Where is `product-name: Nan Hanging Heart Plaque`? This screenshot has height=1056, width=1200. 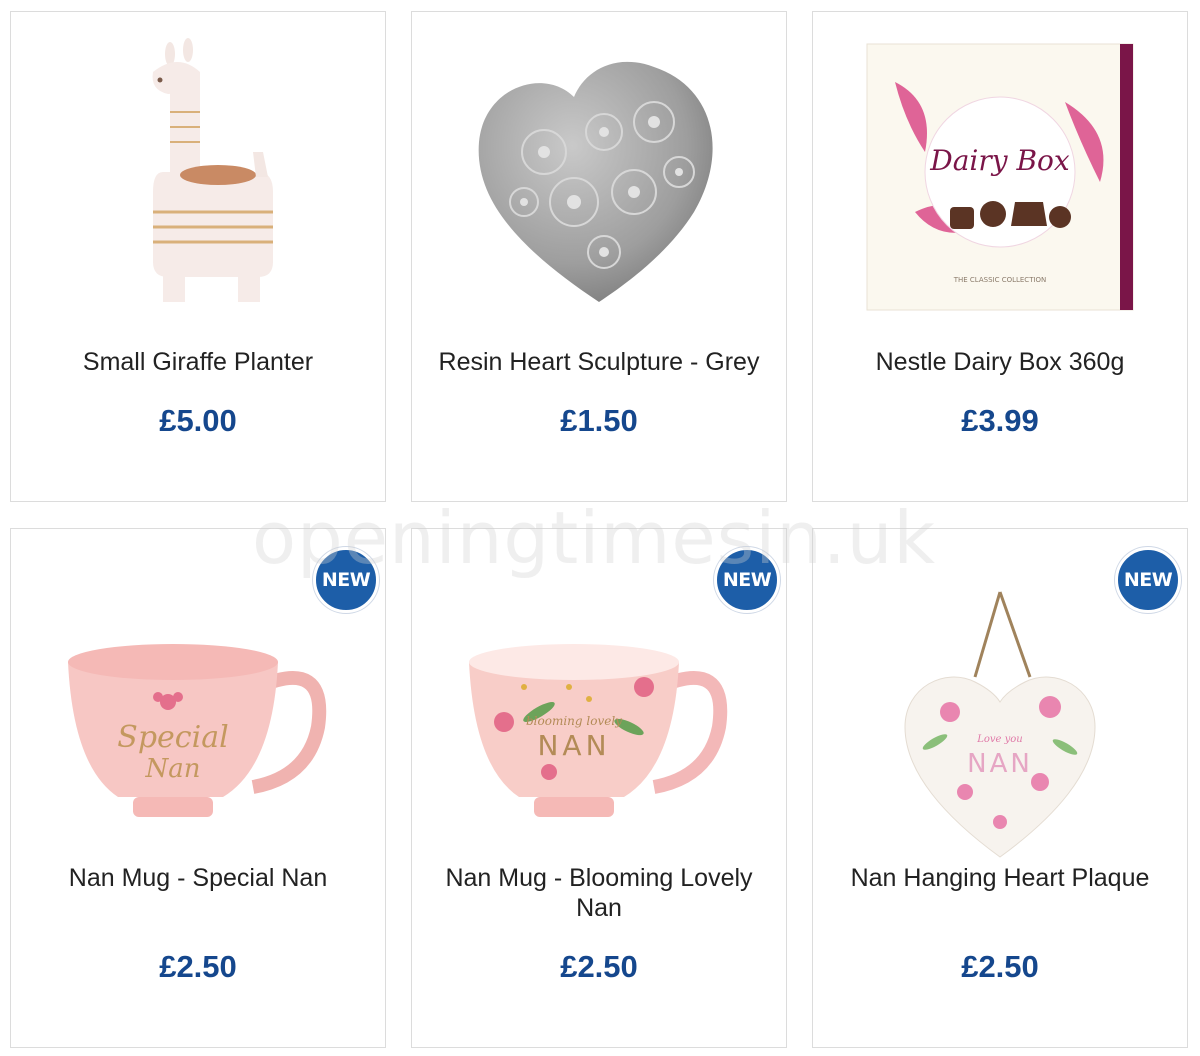
product-name: Nan Hanging Heart Plaque is located at coordinates (1000, 878).